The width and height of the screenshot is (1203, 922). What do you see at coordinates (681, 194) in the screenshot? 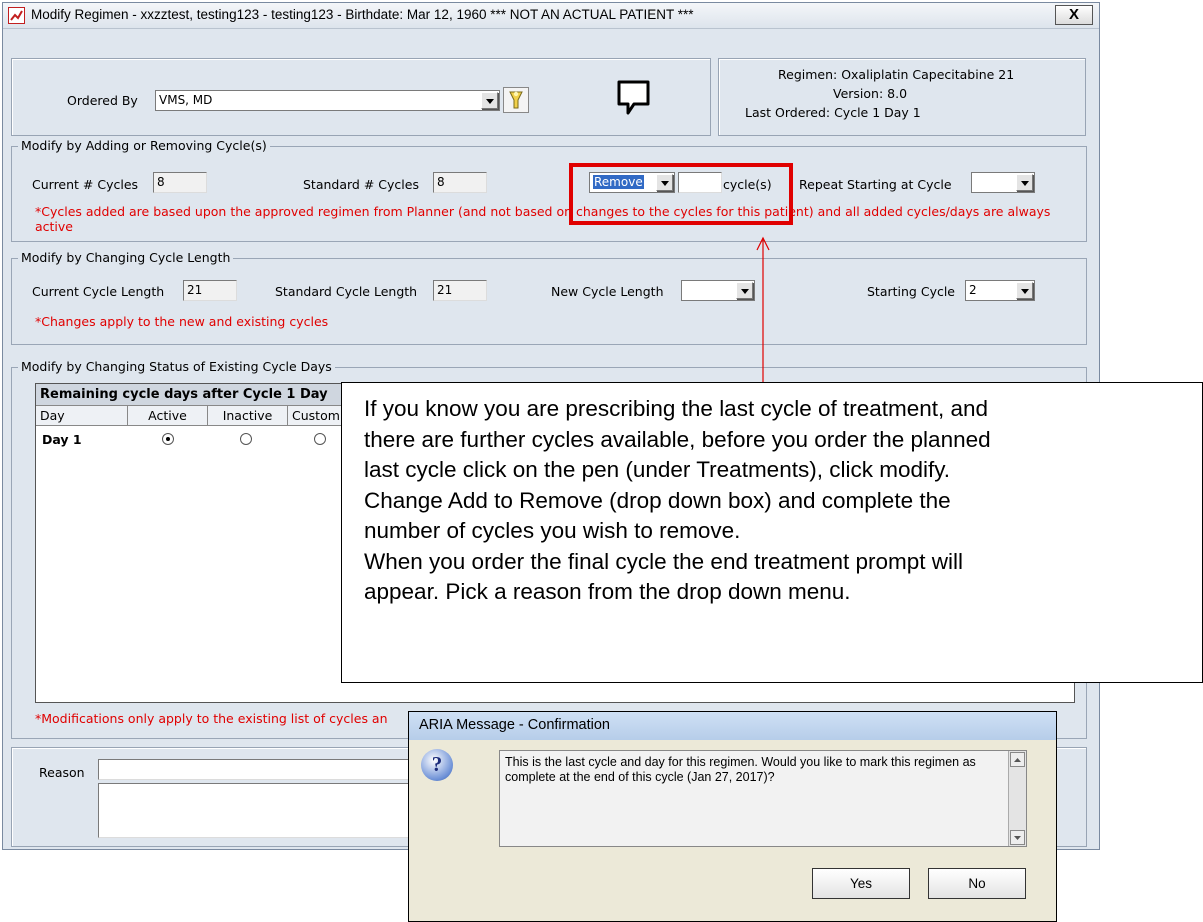
I see `highlight-box` at bounding box center [681, 194].